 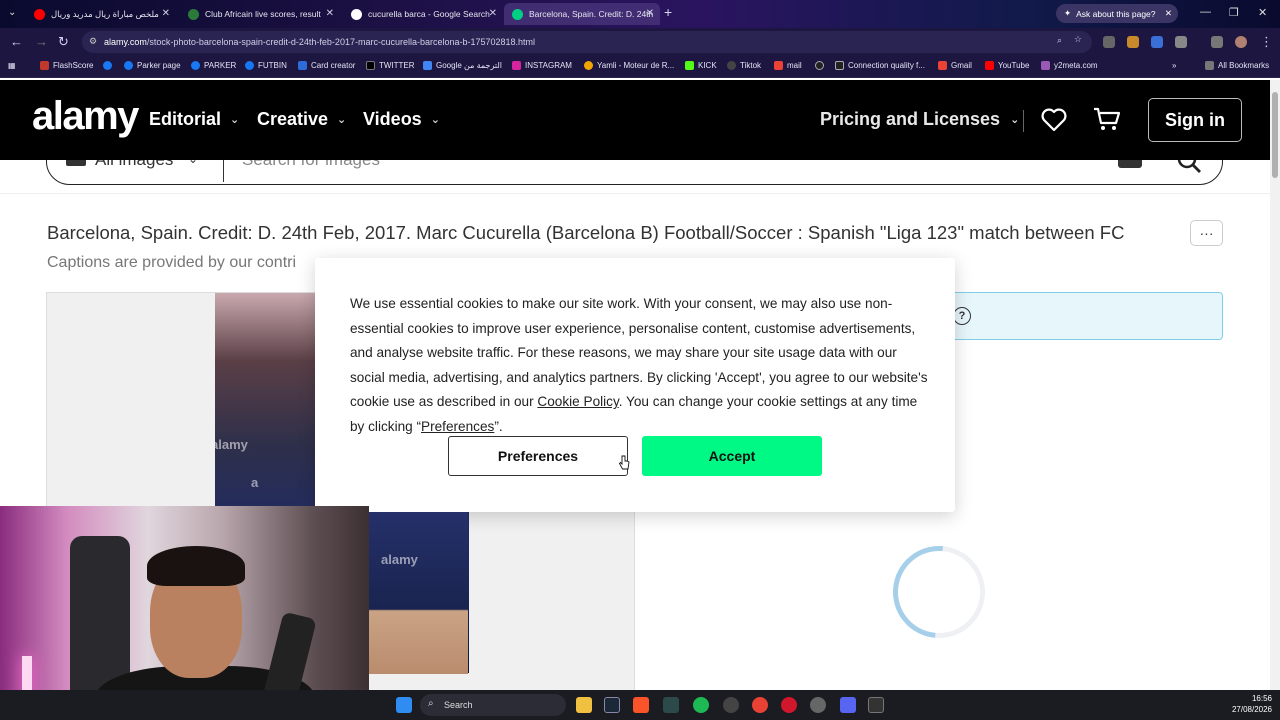 I want to click on bookmark-parker-page: Parker page, so click(x=152, y=65).